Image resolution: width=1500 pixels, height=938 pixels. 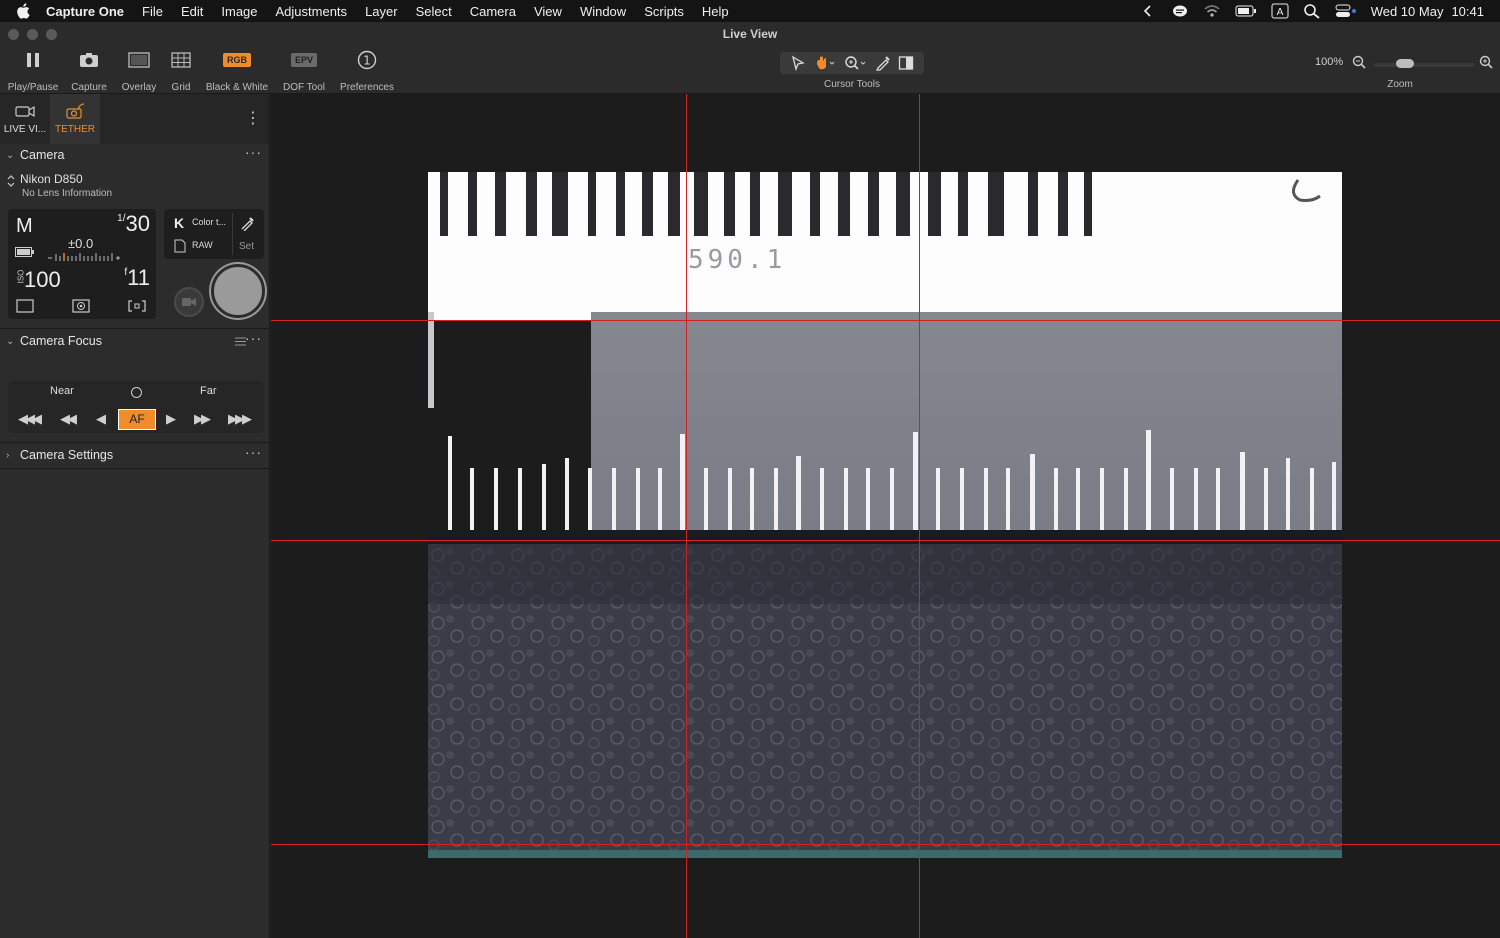 I want to click on menu-scripts: Scripts, so click(x=664, y=11).